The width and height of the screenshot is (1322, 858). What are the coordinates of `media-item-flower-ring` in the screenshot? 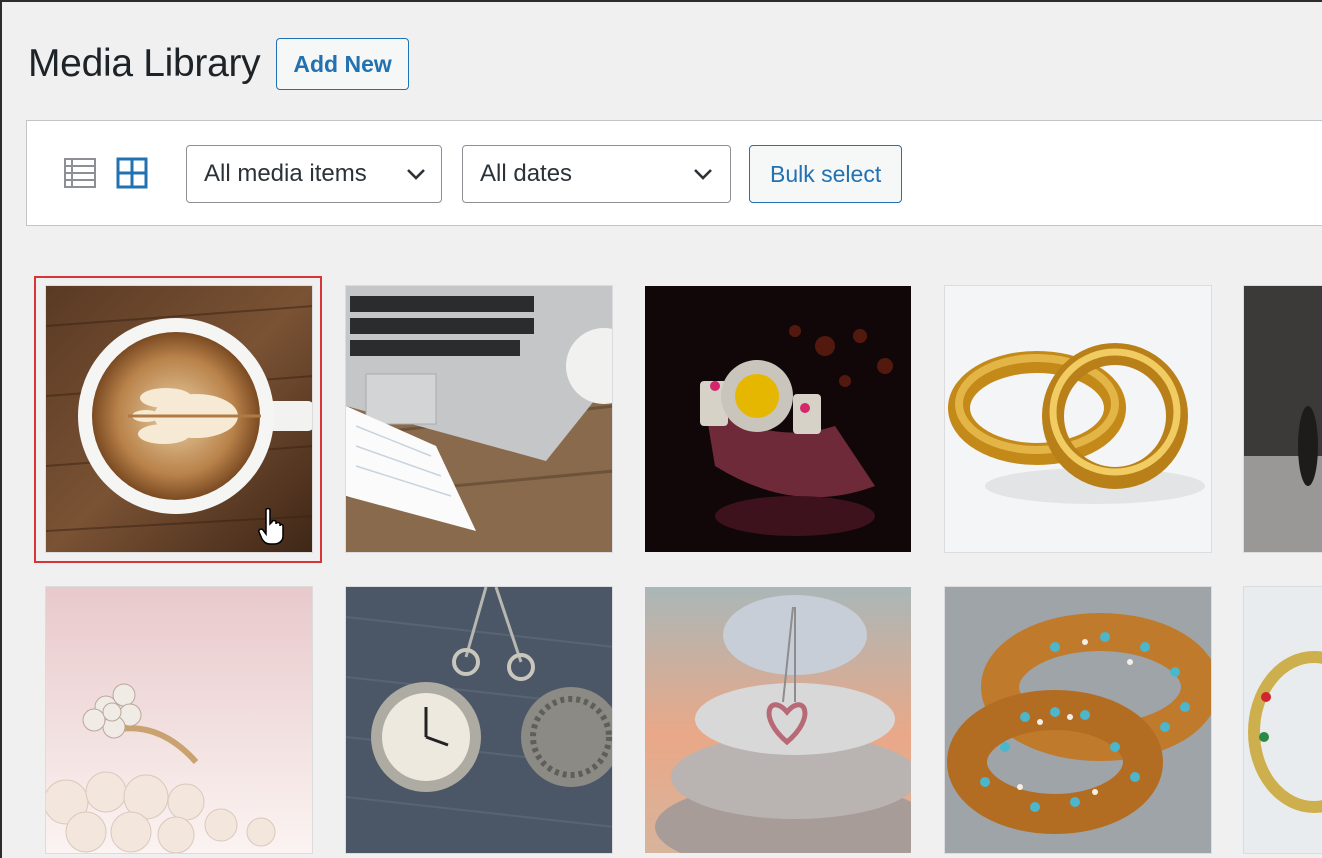 It's located at (179, 720).